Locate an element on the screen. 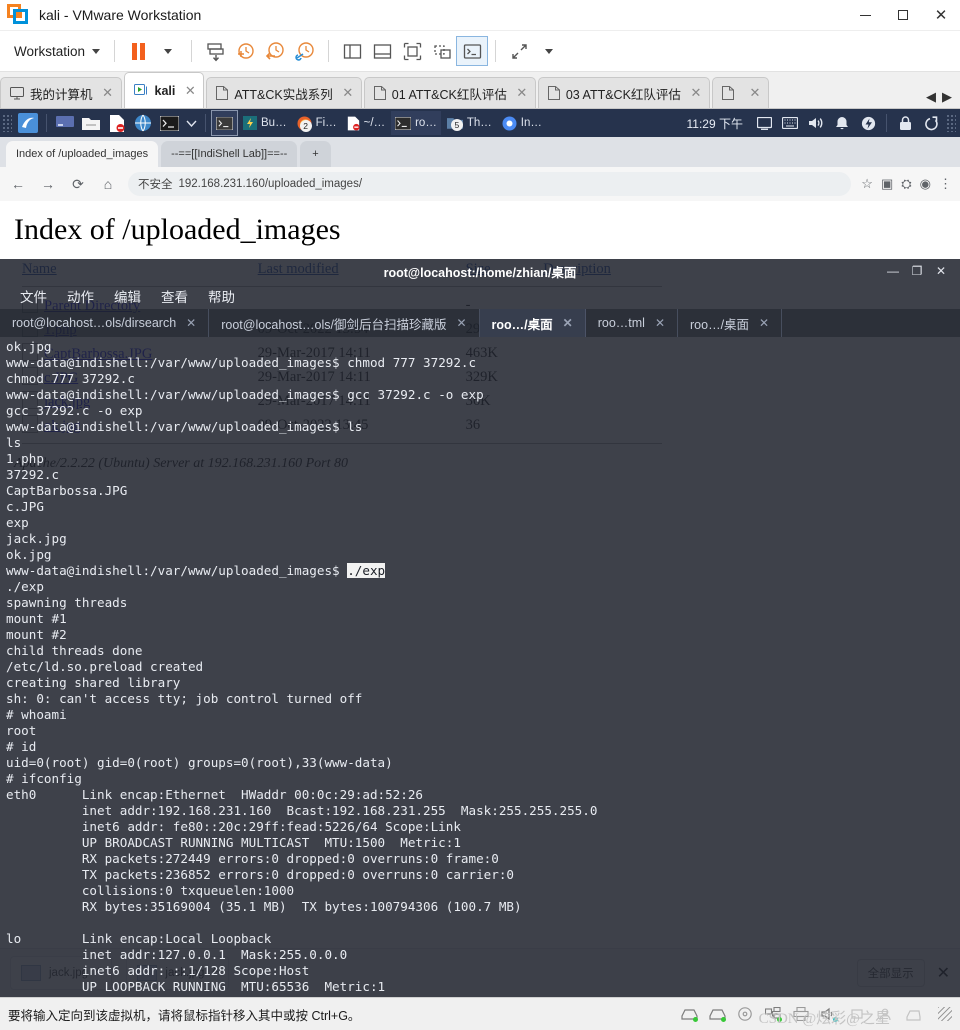 This screenshot has height=1030, width=960. fullscreen-button is located at coordinates (412, 51).